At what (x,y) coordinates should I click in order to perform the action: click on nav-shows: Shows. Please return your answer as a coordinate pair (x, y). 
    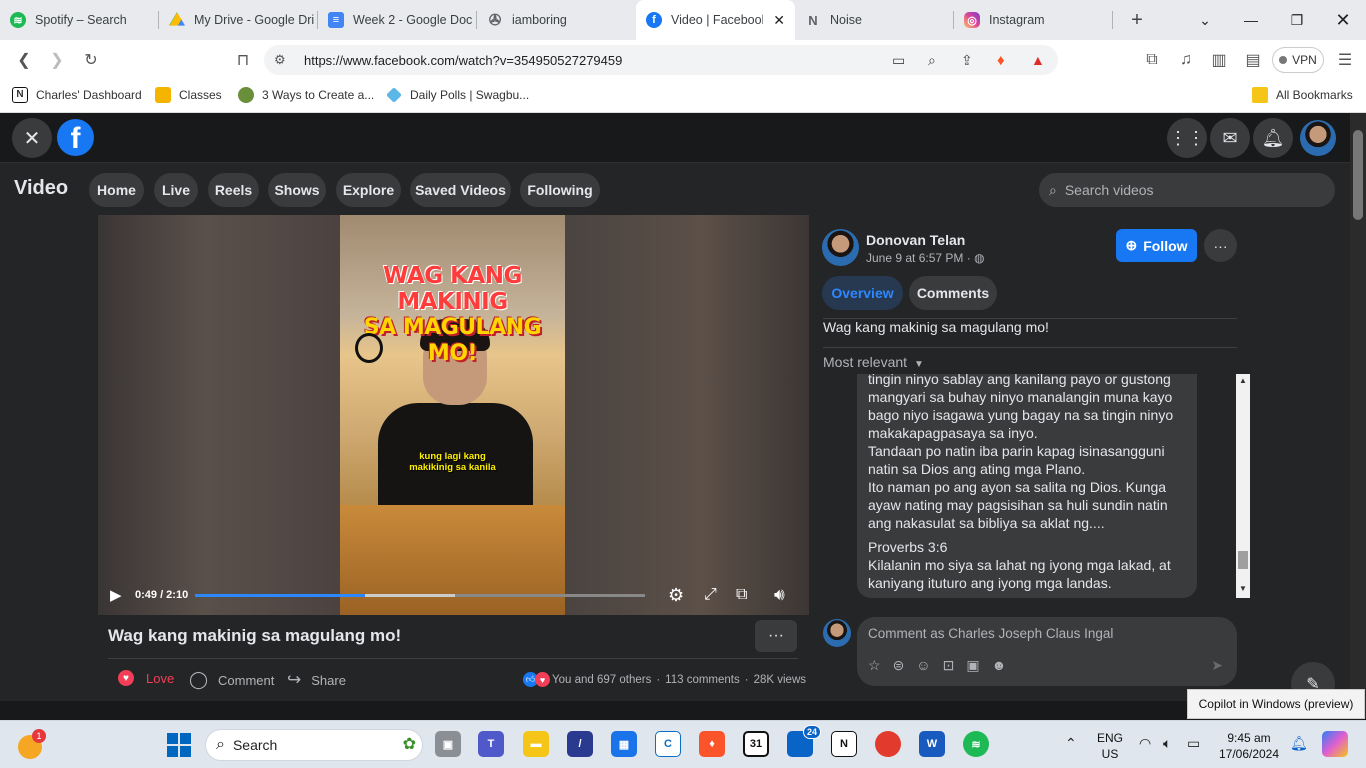
    Looking at the image, I should click on (297, 190).